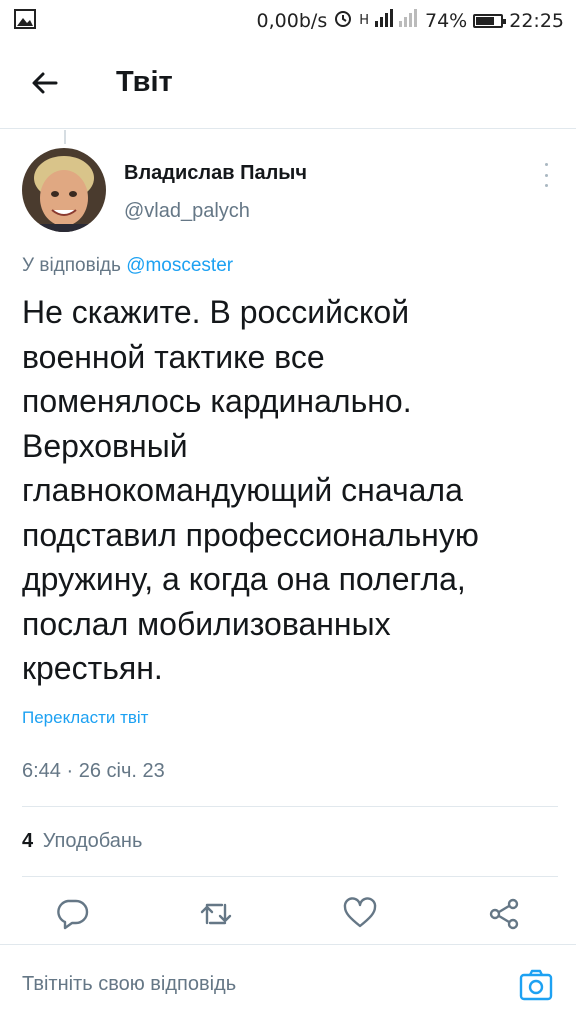 The width and height of the screenshot is (576, 1025). I want to click on reply-input: Твітніть свою відповідь, so click(129, 984).